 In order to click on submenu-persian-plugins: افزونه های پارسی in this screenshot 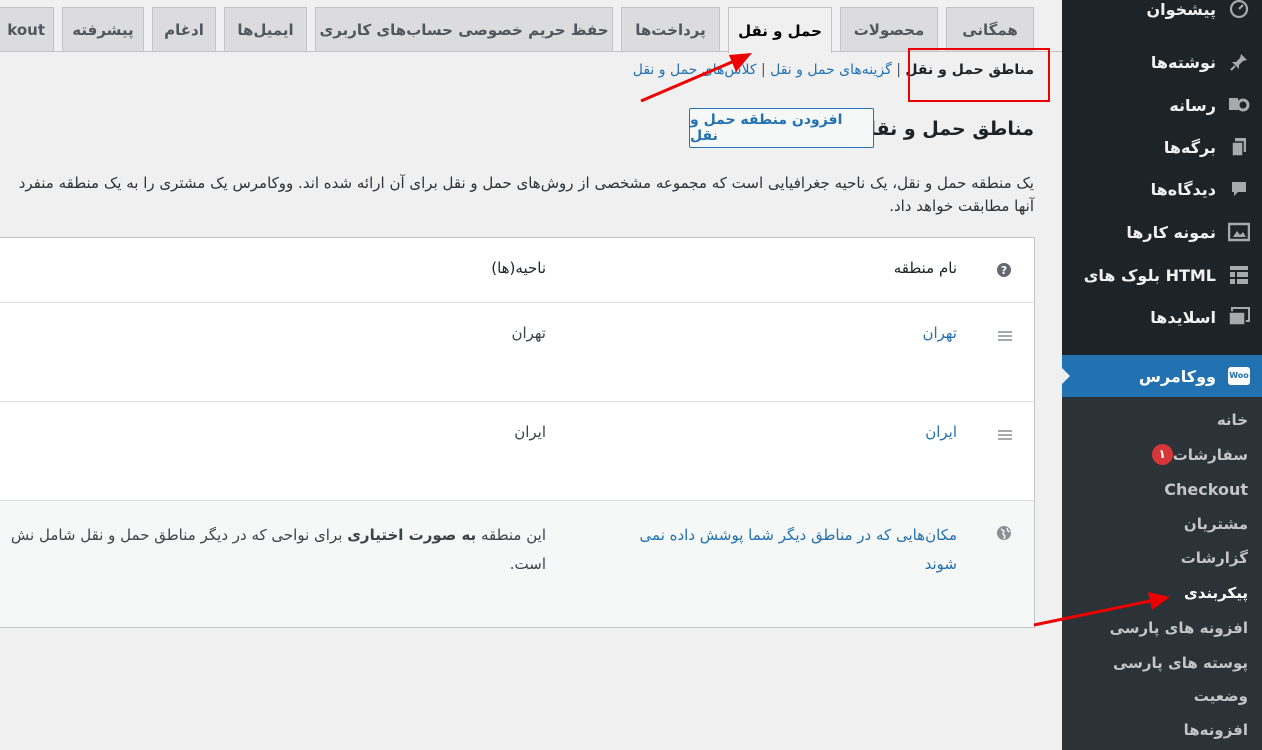, I will do `click(1179, 628)`.